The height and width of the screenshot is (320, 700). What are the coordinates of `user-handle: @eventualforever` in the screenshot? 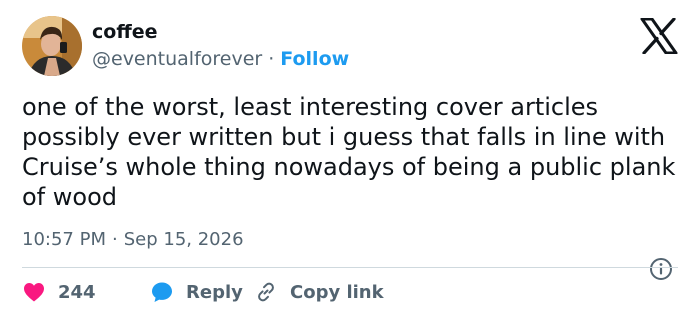 It's located at (177, 59).